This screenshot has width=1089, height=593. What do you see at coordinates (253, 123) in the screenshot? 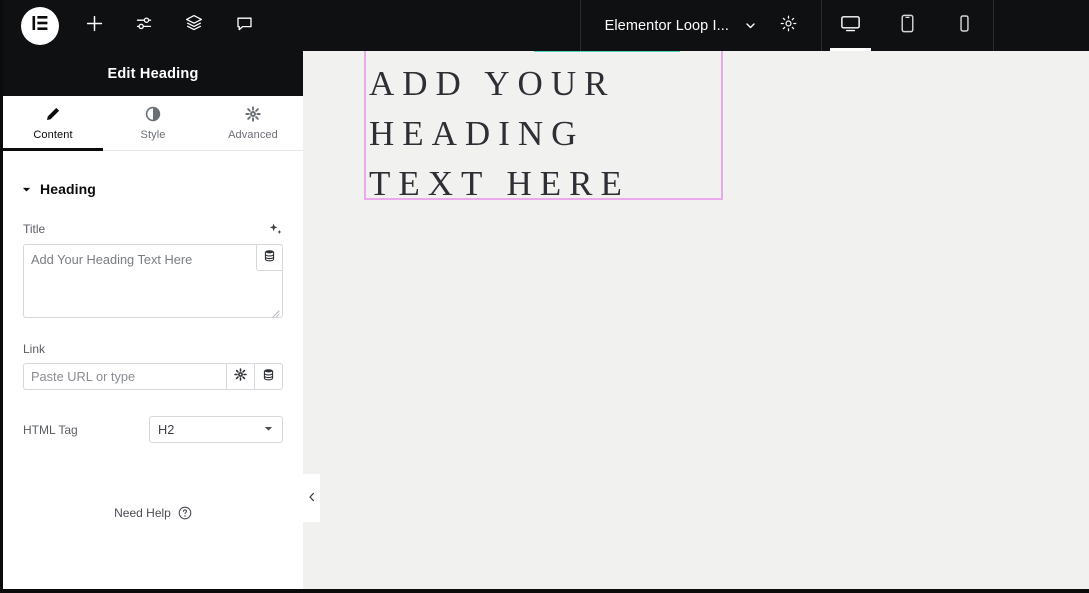
I see `tab-advanced: Advanced` at bounding box center [253, 123].